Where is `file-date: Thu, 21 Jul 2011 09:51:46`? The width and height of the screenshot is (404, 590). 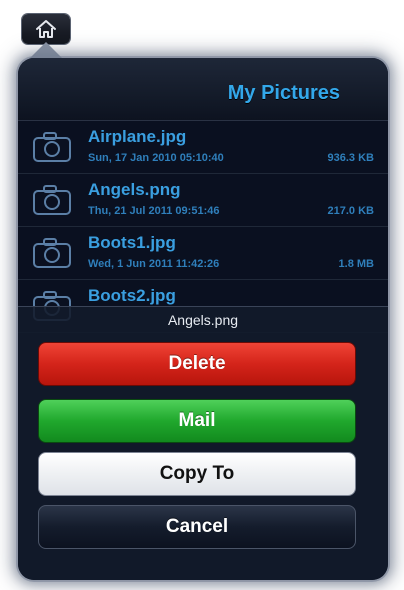
file-date: Thu, 21 Jul 2011 09:51:46 is located at coordinates (154, 211).